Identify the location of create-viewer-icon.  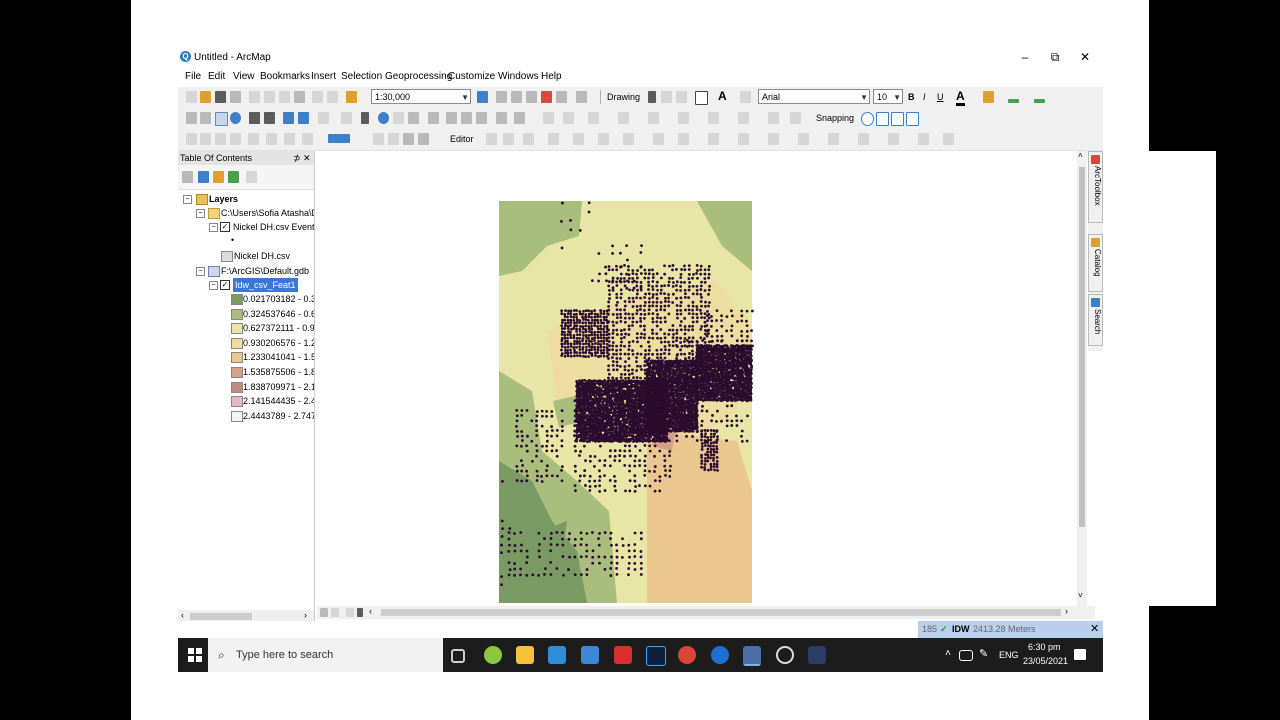
(519, 118).